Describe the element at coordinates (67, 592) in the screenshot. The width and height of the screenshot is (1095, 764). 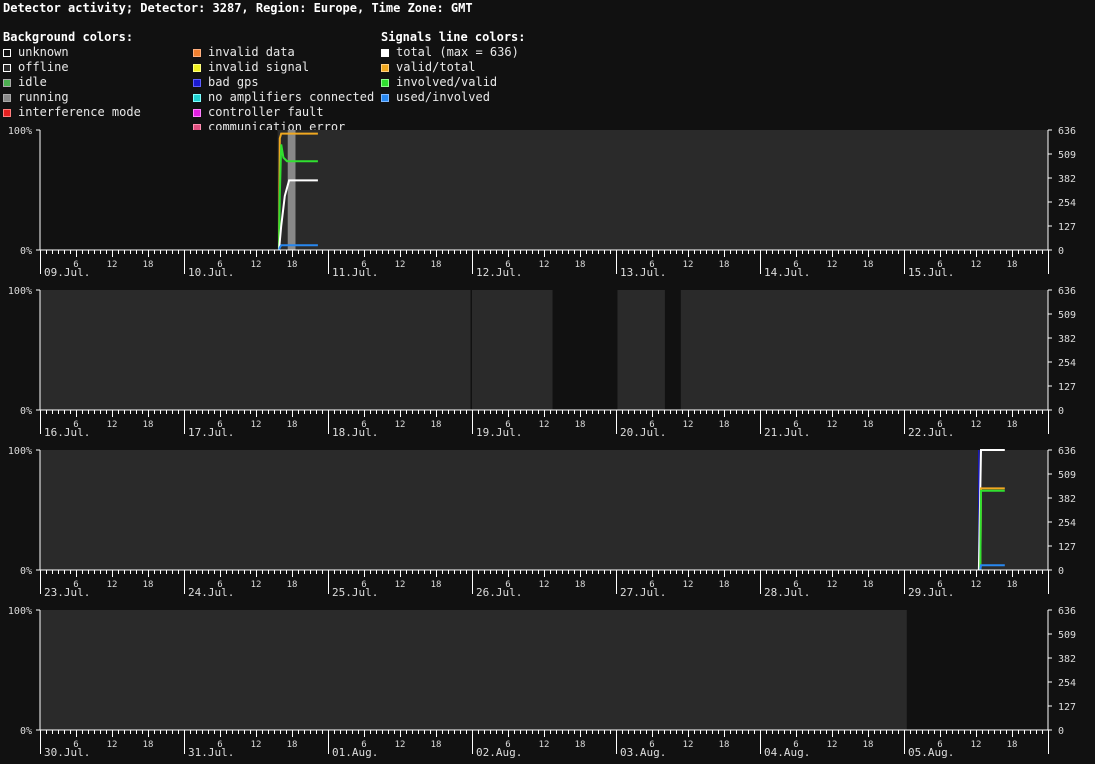
I see `day-label: 23.Jul.` at that location.